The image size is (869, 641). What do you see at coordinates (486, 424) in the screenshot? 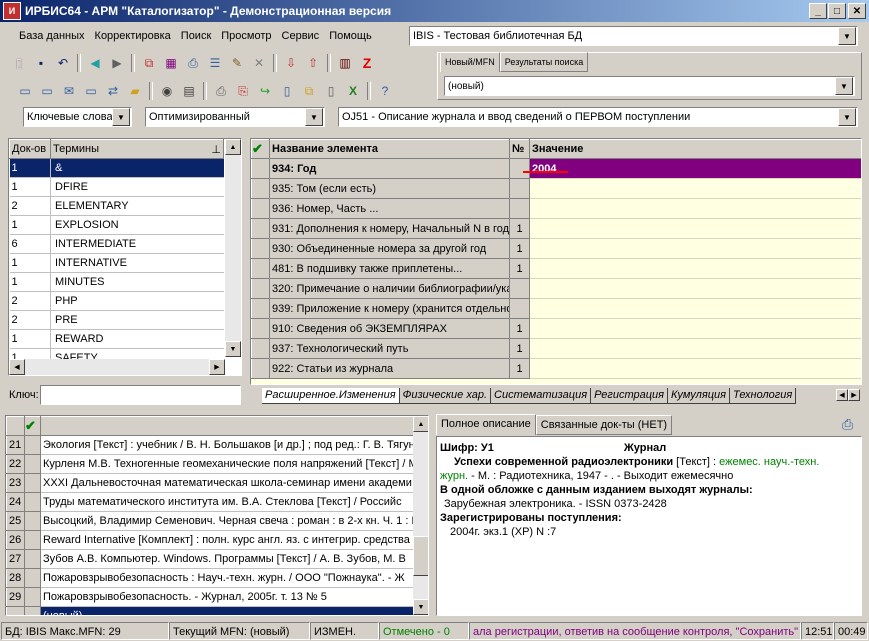
I see `tab-full-description: Полное описание` at bounding box center [486, 424].